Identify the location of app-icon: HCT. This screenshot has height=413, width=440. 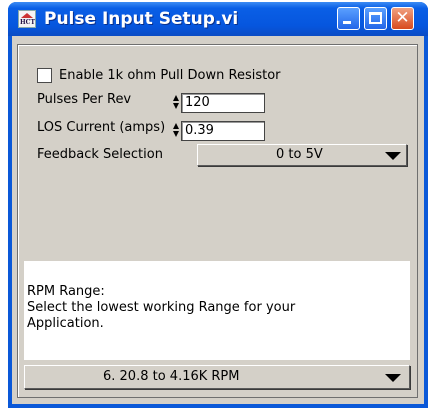
(27, 19).